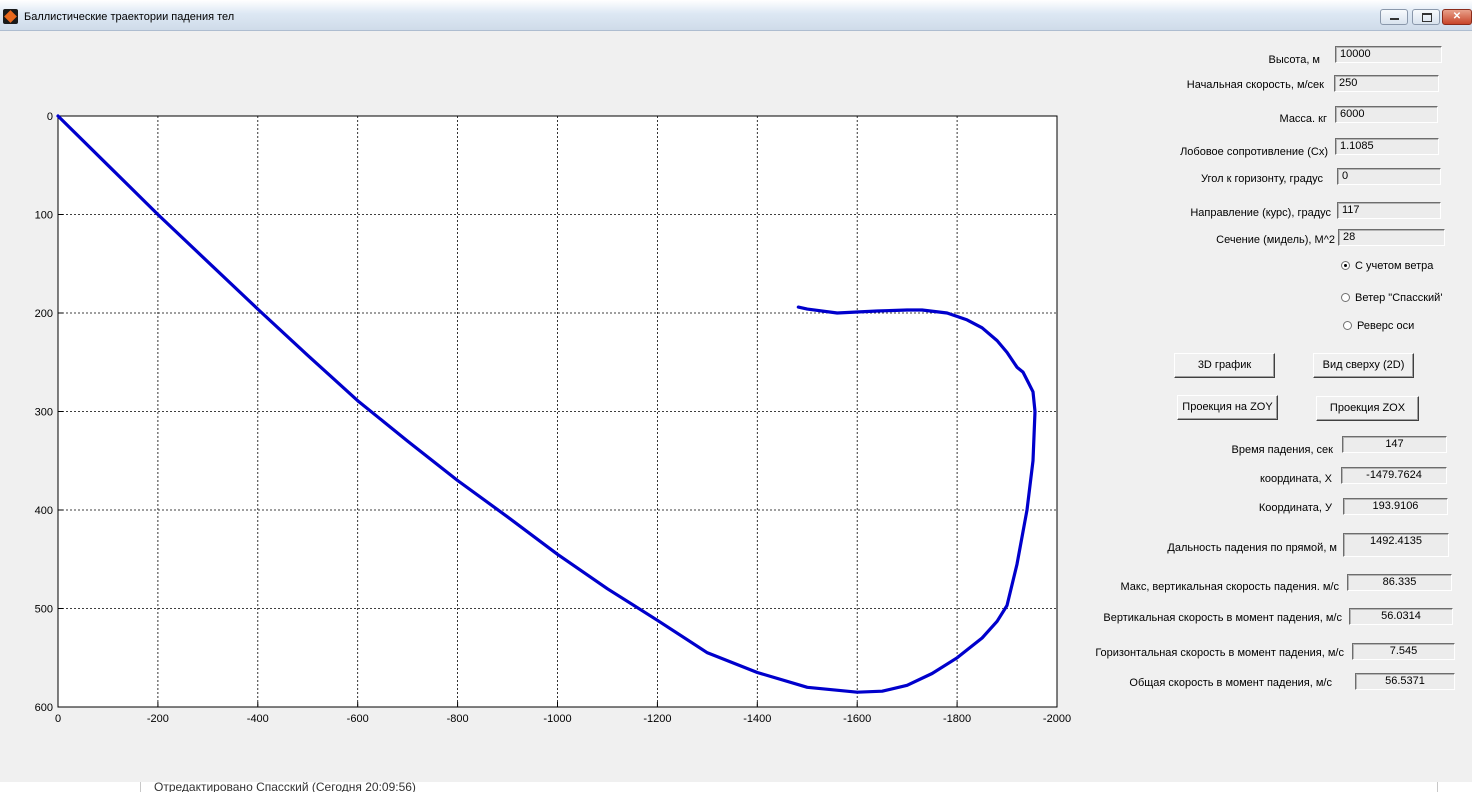  What do you see at coordinates (44, 610) in the screenshot?
I see `y-tick-label: 500` at bounding box center [44, 610].